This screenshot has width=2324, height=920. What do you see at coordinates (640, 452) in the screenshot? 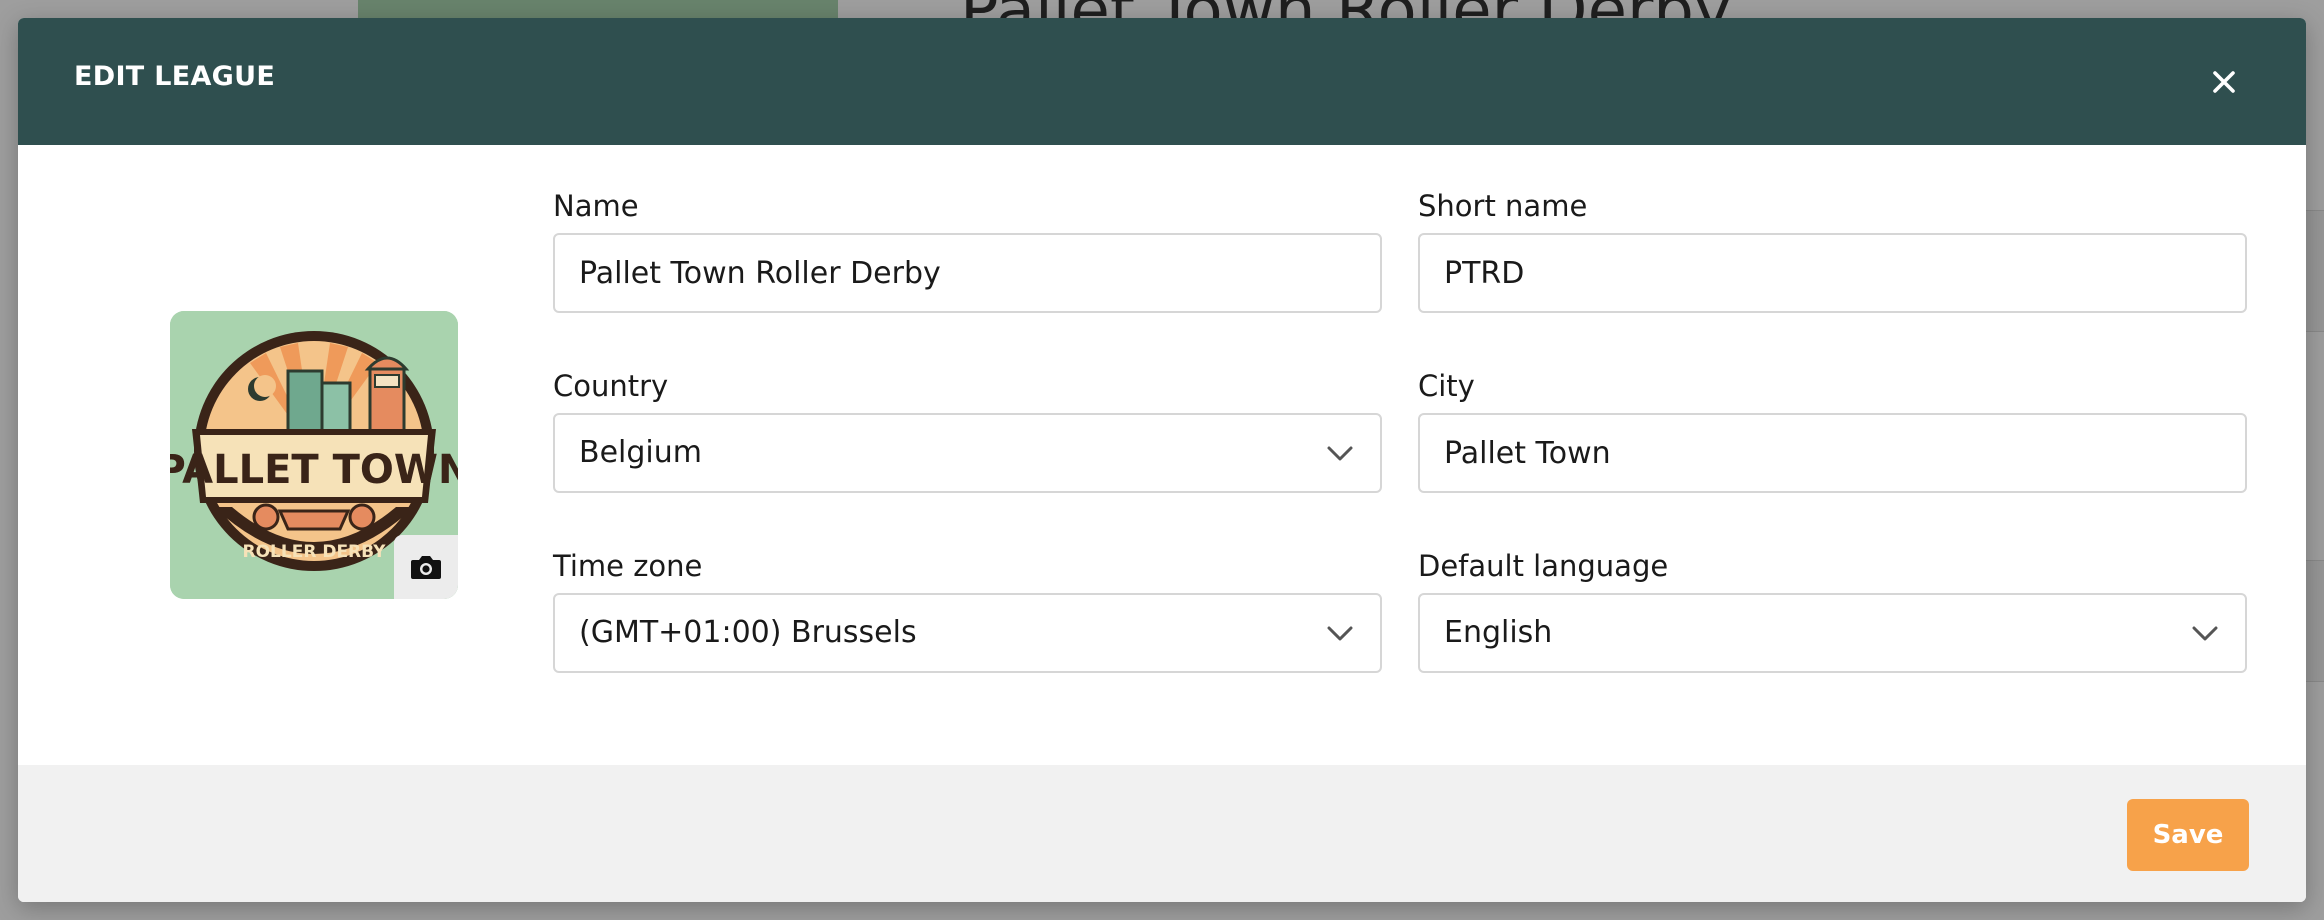
I see `country-selected-value: Belgium` at bounding box center [640, 452].